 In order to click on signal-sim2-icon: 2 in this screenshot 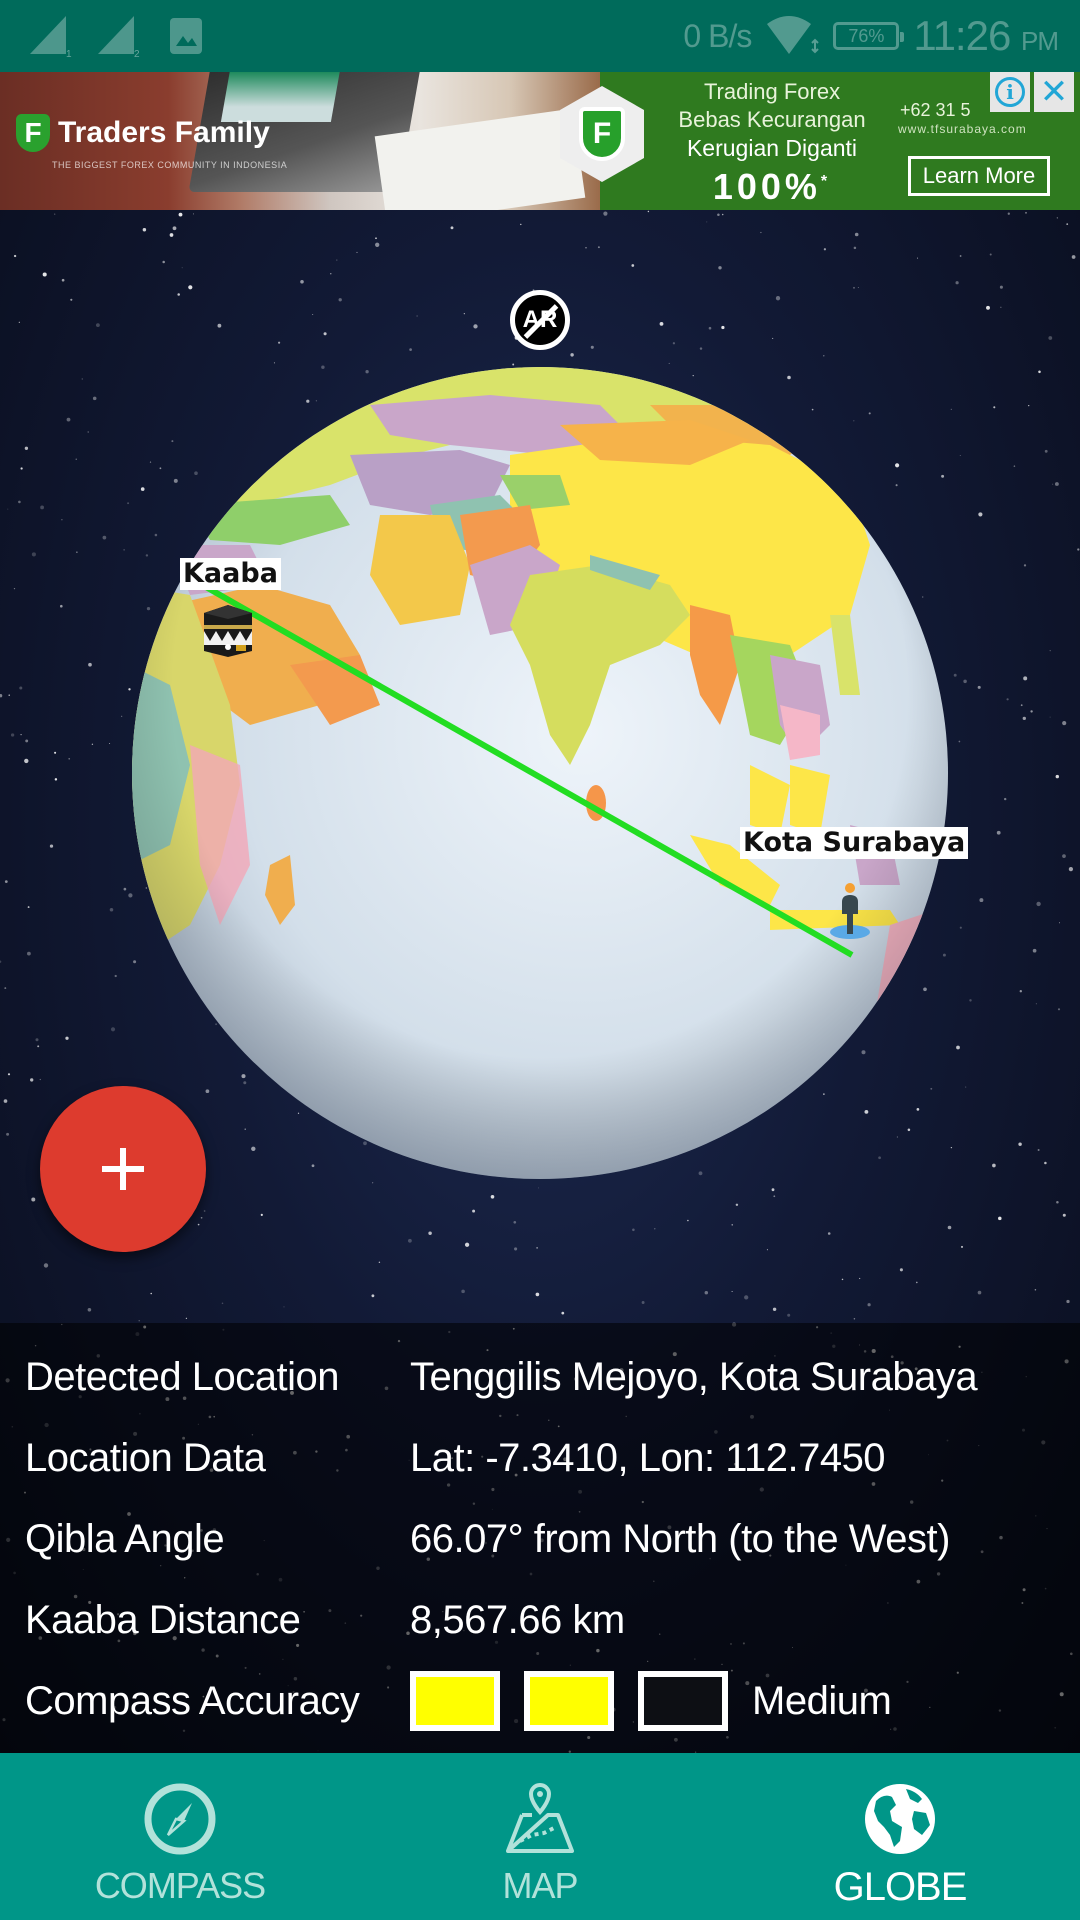, I will do `click(119, 37)`.